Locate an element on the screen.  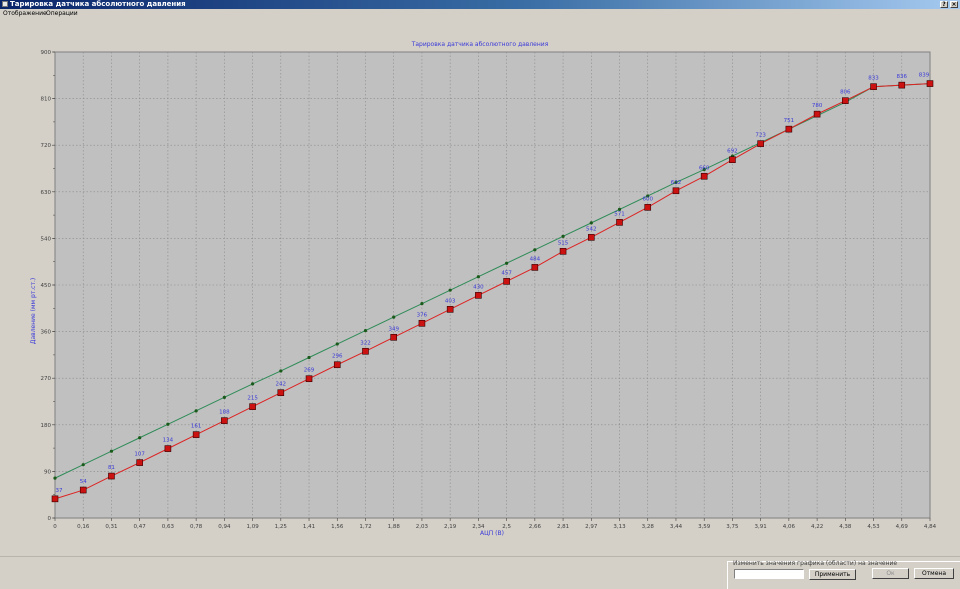
x-tick-label: 3,75 is located at coordinates (732, 527).